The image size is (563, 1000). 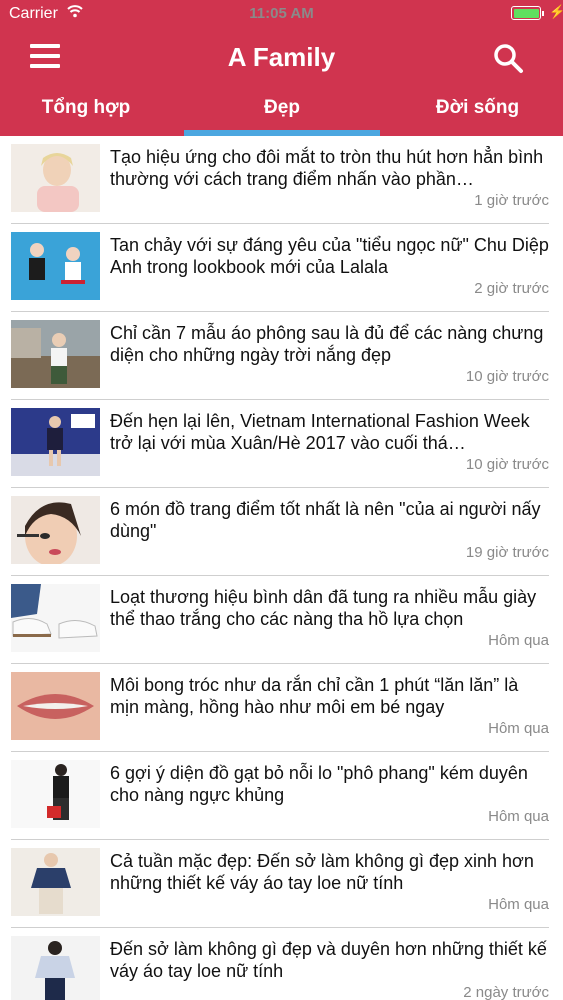 What do you see at coordinates (556, 11) in the screenshot?
I see `charging-icon: ⚡` at bounding box center [556, 11].